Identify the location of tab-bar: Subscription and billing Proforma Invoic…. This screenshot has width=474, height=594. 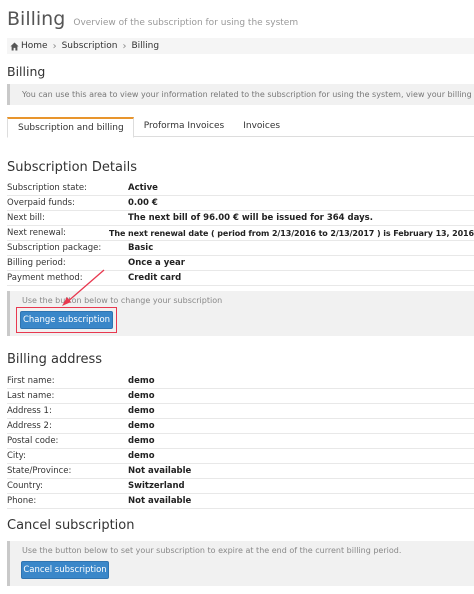
(240, 127).